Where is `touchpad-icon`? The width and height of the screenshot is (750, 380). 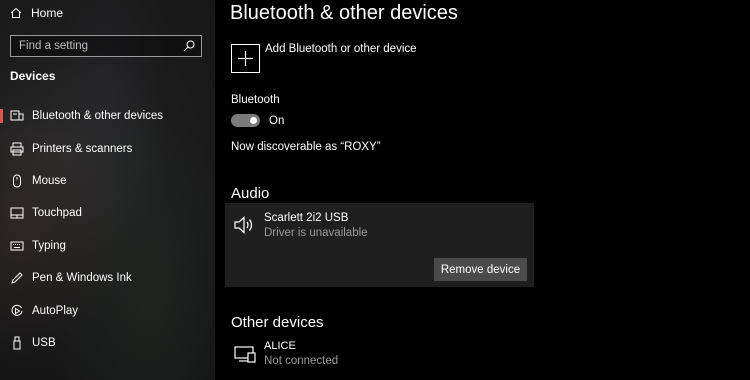 touchpad-icon is located at coordinates (17, 213).